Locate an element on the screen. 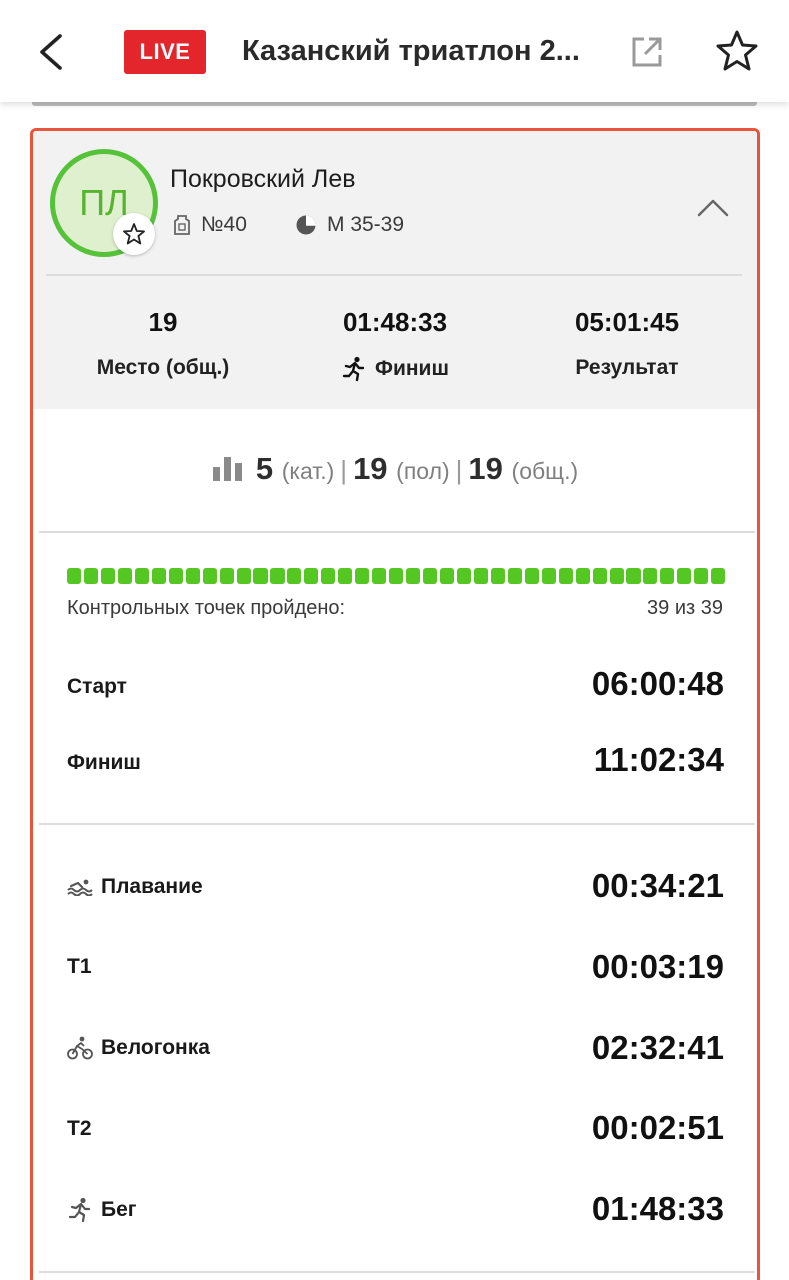 The image size is (789, 1280). back-arrow-icon is located at coordinates (52, 52).